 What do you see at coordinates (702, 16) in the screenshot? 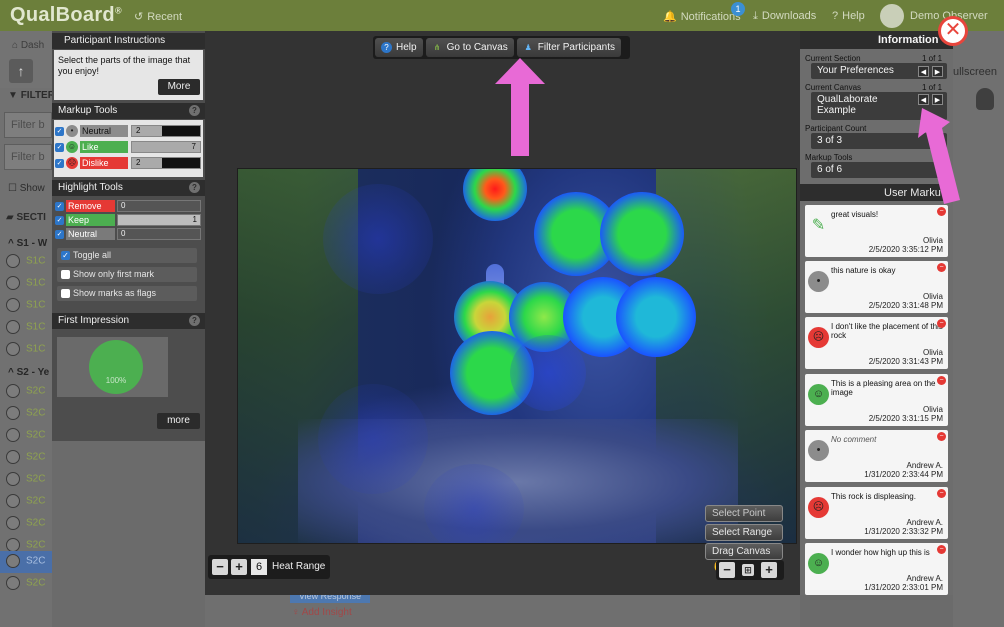
I see `notifications-link: 🔔 Notifications` at bounding box center [702, 16].